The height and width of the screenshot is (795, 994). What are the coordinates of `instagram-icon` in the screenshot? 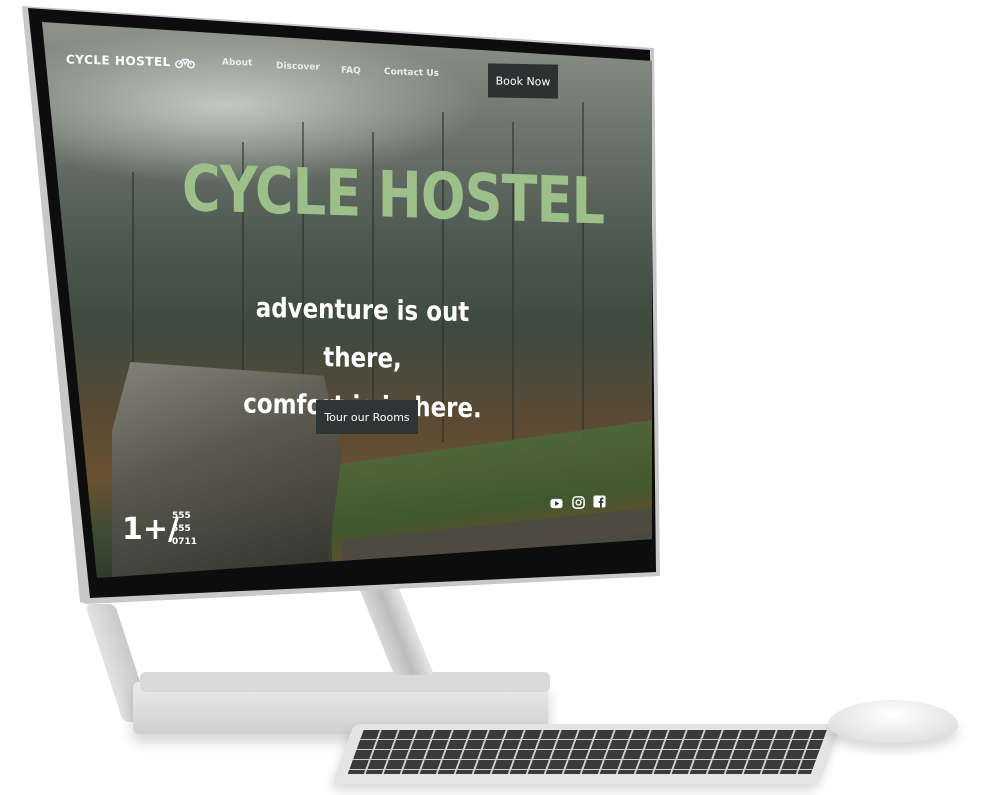 It's located at (578, 502).